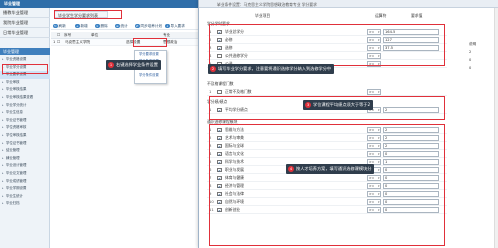 The height and width of the screenshot is (248, 498). Describe the element at coordinates (126, 35) in the screenshot. I see `grid-header: ☐ 序号 单位 专业` at that location.